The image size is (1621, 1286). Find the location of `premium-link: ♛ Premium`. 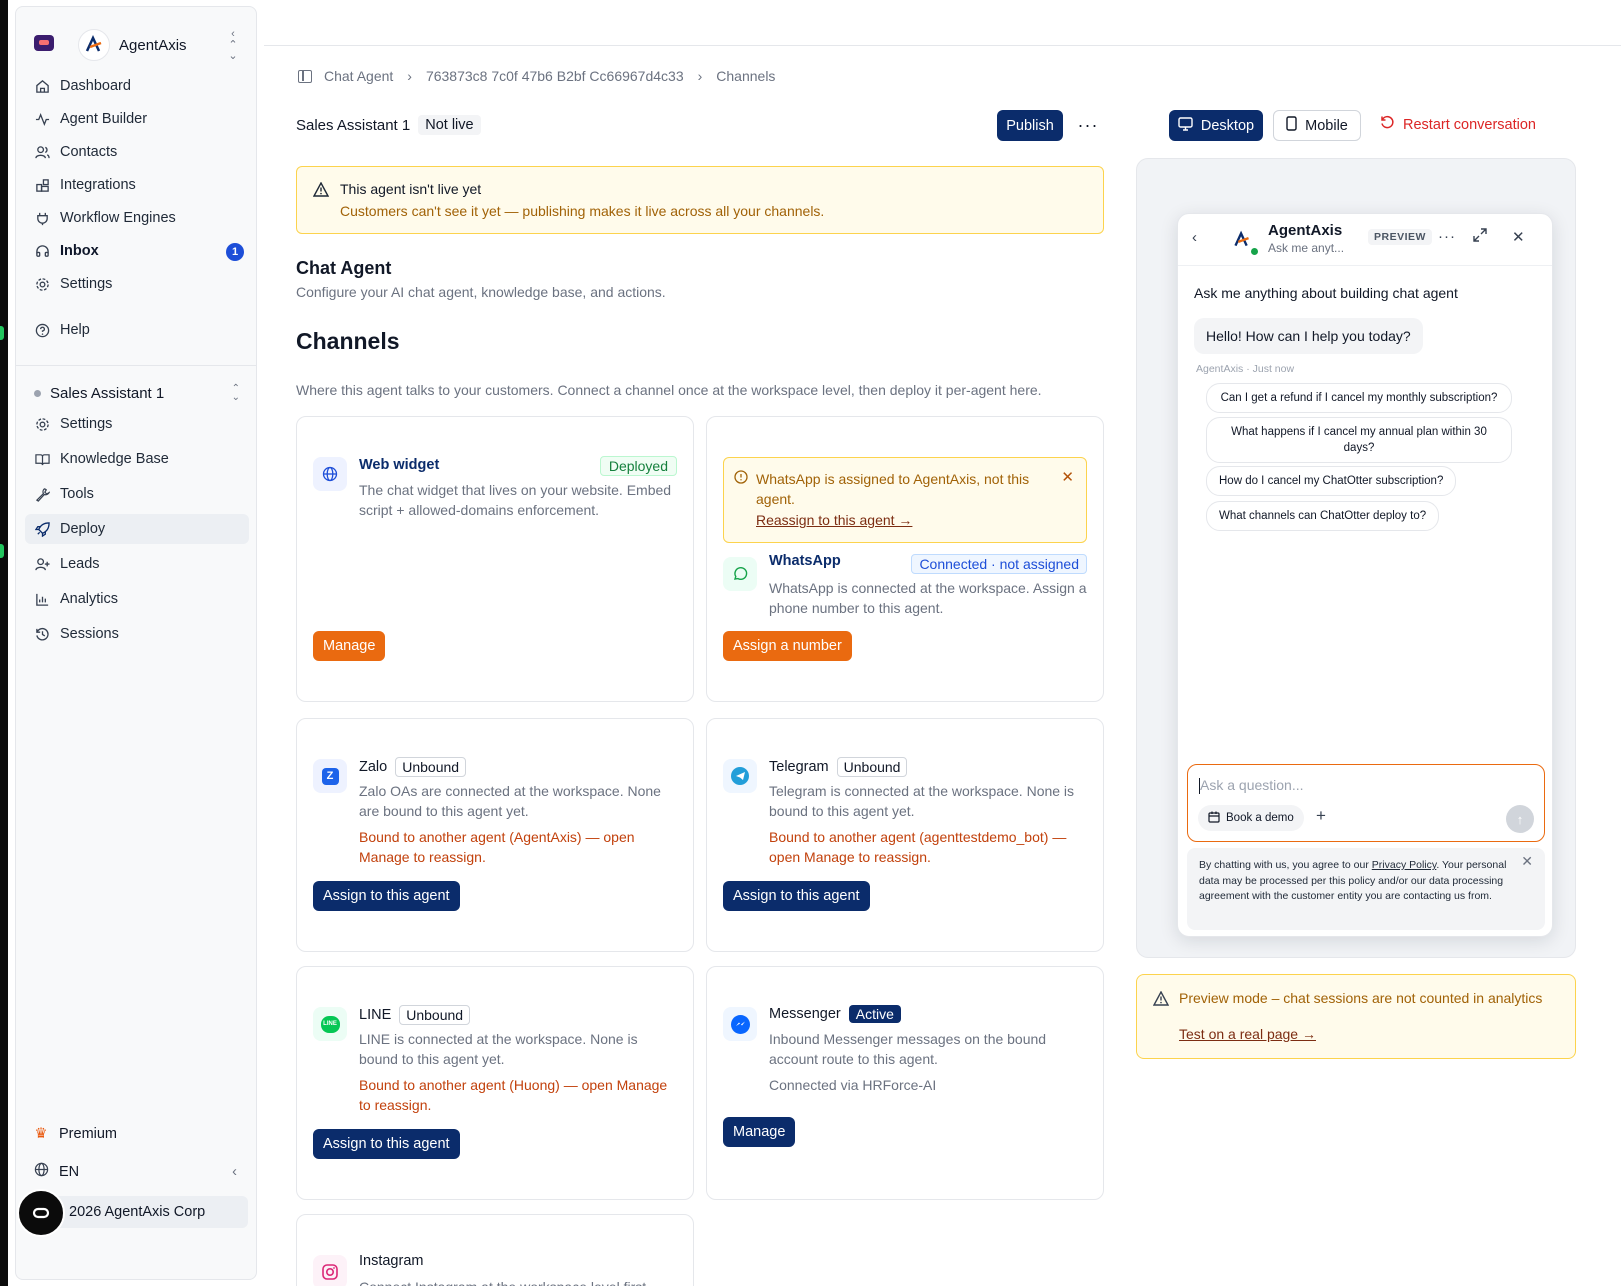

premium-link: ♛ Premium is located at coordinates (74, 1134).